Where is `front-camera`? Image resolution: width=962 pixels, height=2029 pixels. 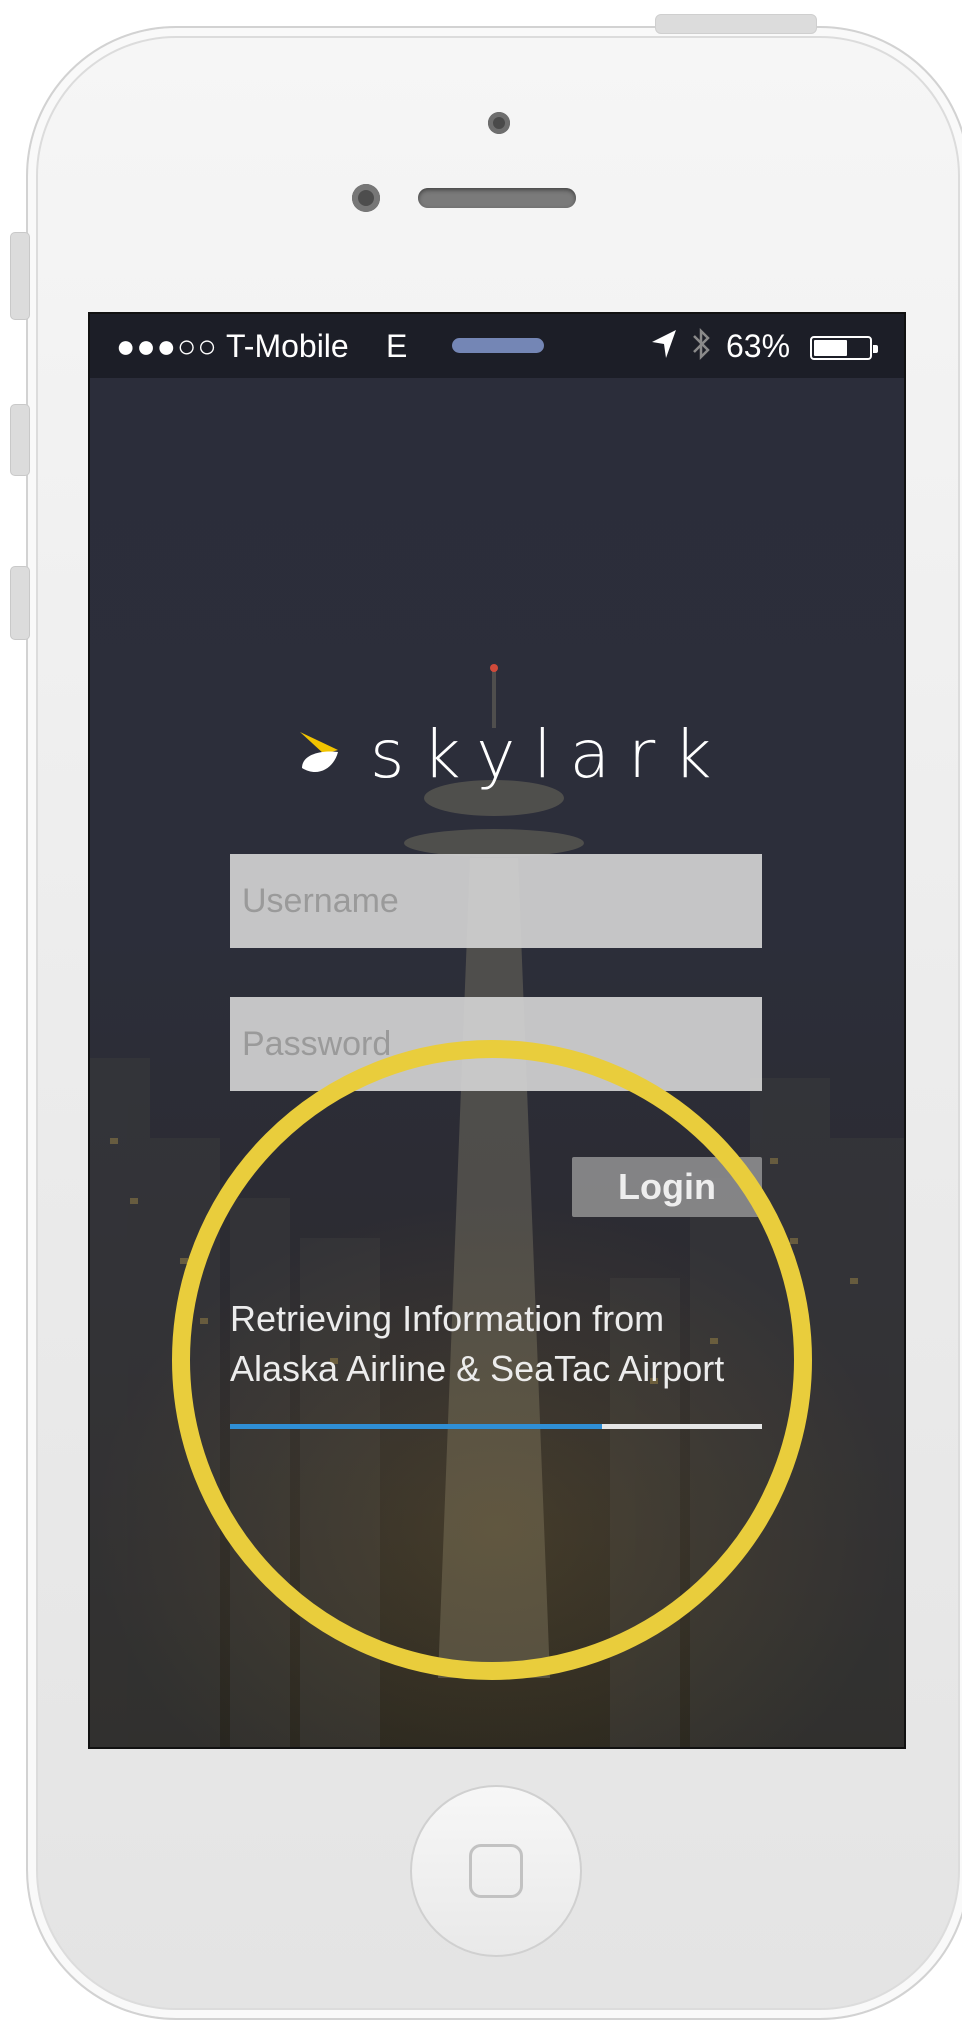 front-camera is located at coordinates (366, 198).